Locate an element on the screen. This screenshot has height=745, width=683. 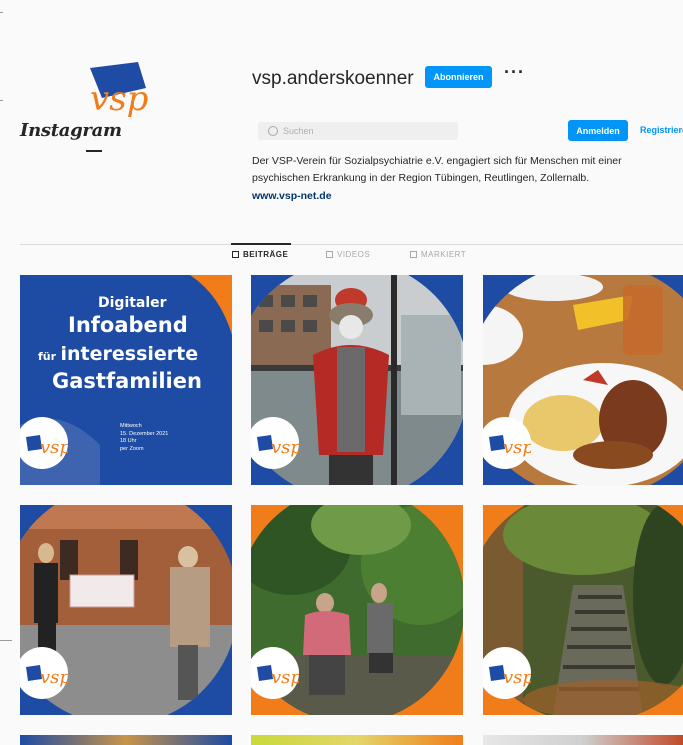
post-date-date: 15. Dezember 2021 is located at coordinates (144, 433).